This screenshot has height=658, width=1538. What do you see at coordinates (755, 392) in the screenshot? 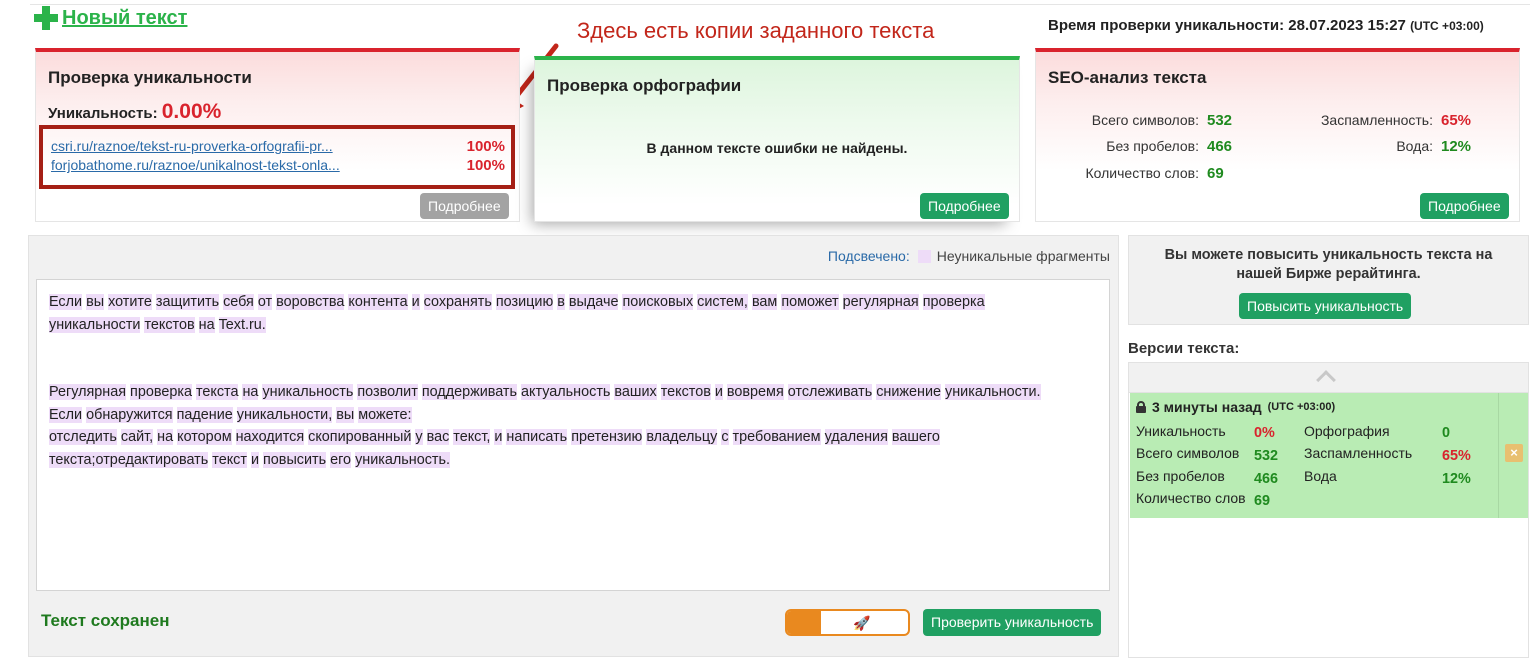
I see `highlighted-word: вовремя` at bounding box center [755, 392].